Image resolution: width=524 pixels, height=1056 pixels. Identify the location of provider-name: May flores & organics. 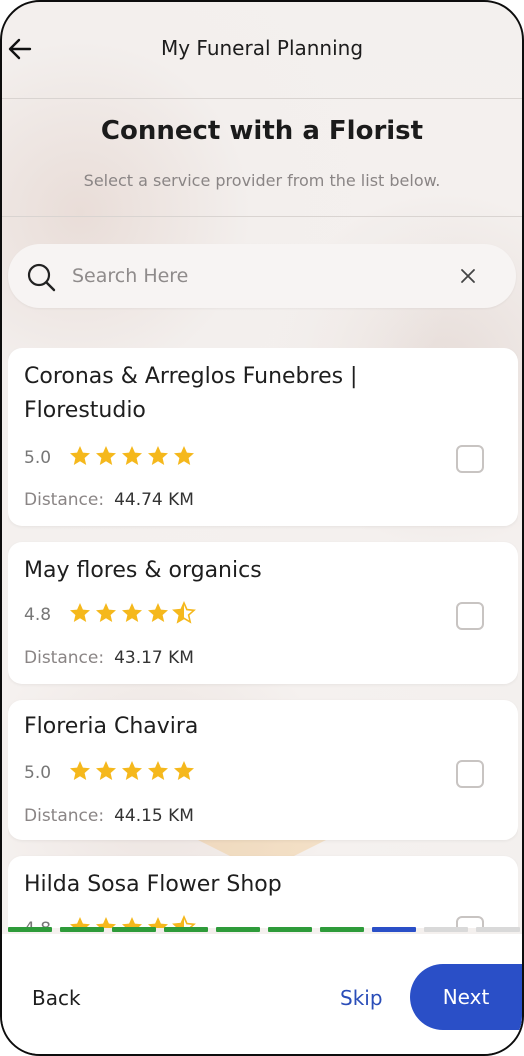
(143, 570).